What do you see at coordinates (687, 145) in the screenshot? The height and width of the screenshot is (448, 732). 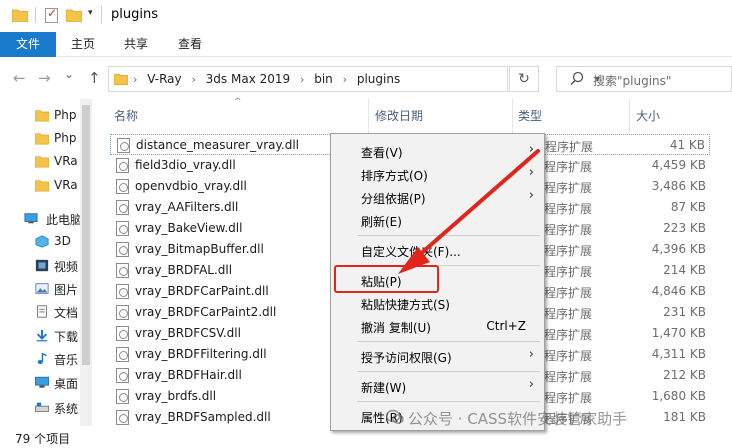 I see `file-size: 41 KB` at bounding box center [687, 145].